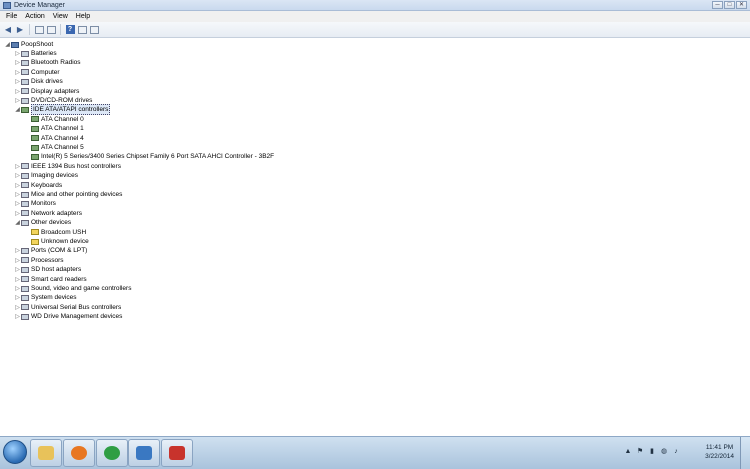  I want to click on tree-item-label: ATA Channel 1, so click(62, 129).